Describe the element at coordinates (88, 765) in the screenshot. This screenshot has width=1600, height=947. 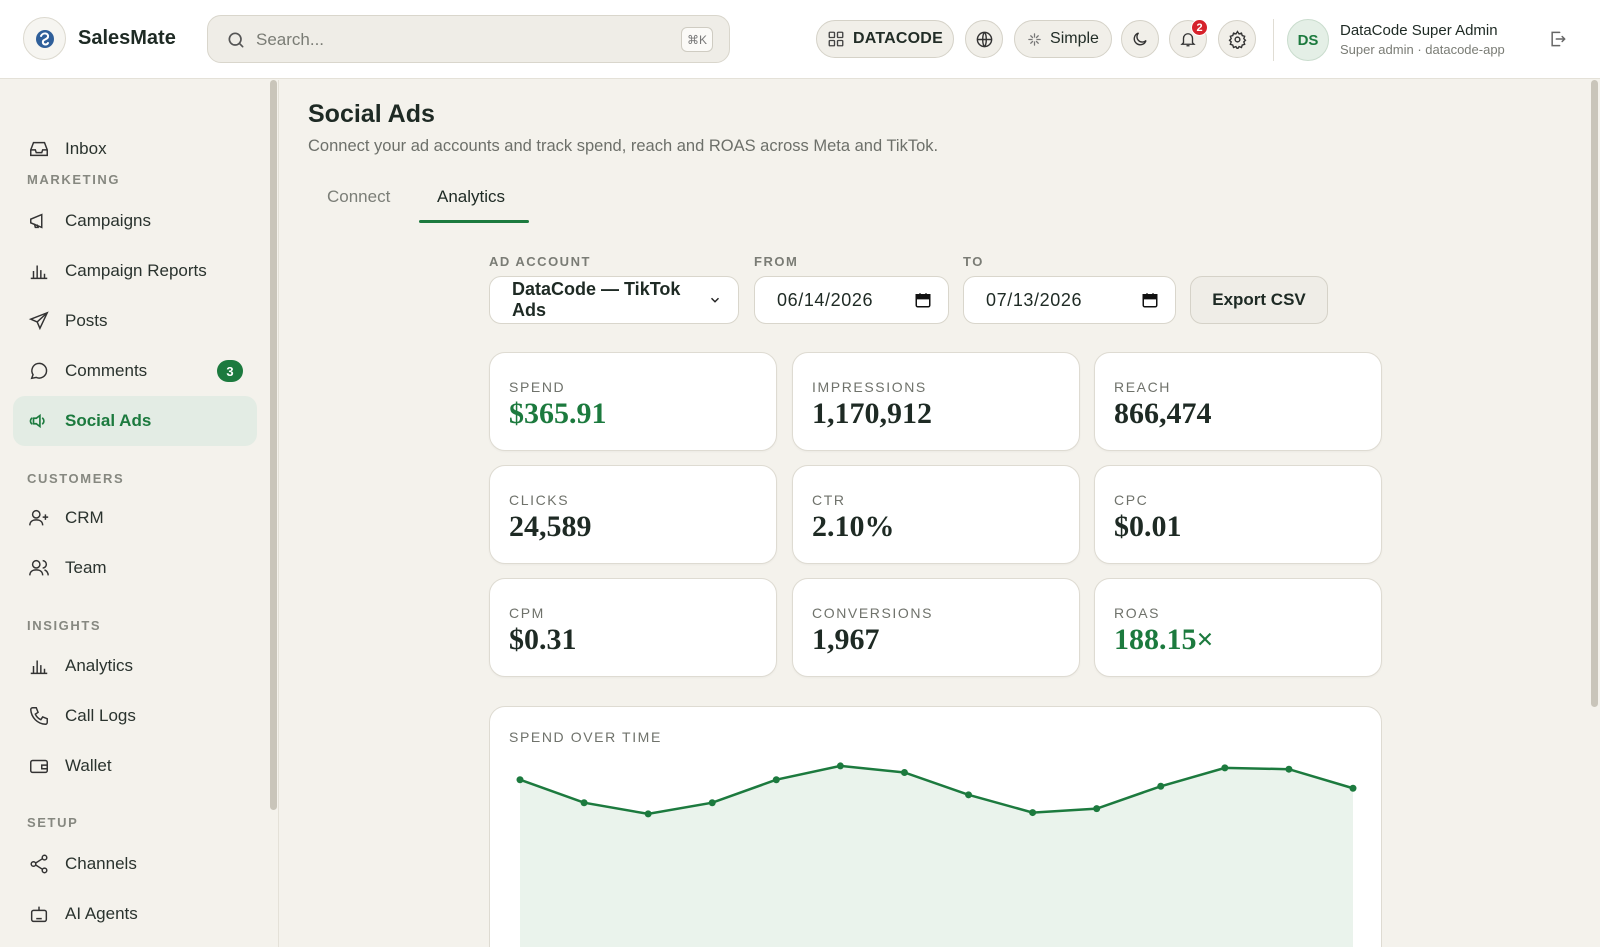
I see `sidebar-item-label: Wallet` at that location.